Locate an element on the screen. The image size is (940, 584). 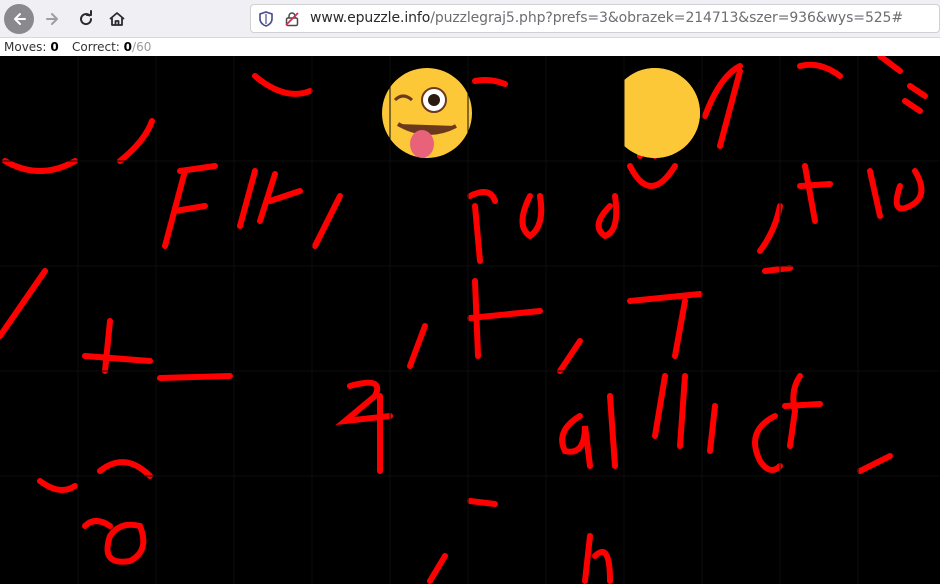
back-button is located at coordinates (19, 19).